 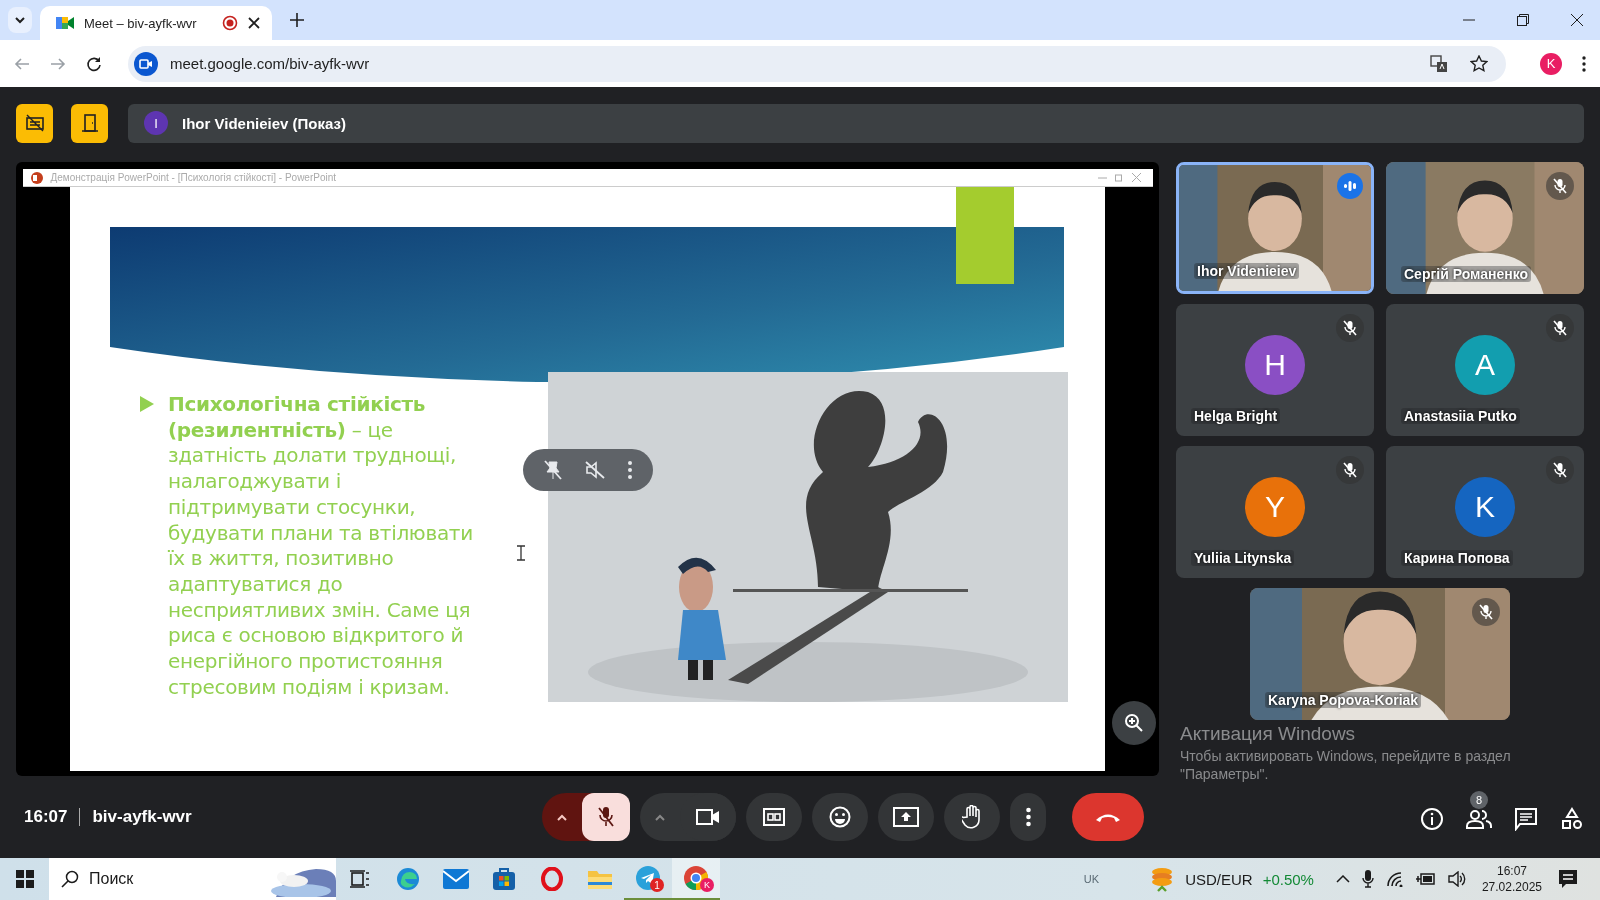 What do you see at coordinates (270, 63) in the screenshot?
I see `url-text: meet.google.com/biv-ayfk-wvr` at bounding box center [270, 63].